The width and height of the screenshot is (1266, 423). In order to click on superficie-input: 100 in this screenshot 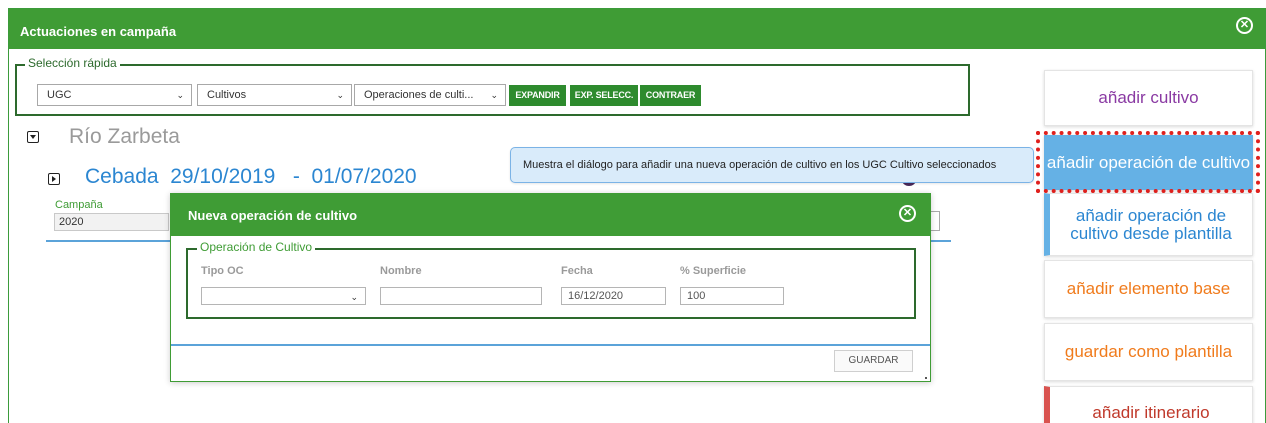, I will do `click(732, 296)`.